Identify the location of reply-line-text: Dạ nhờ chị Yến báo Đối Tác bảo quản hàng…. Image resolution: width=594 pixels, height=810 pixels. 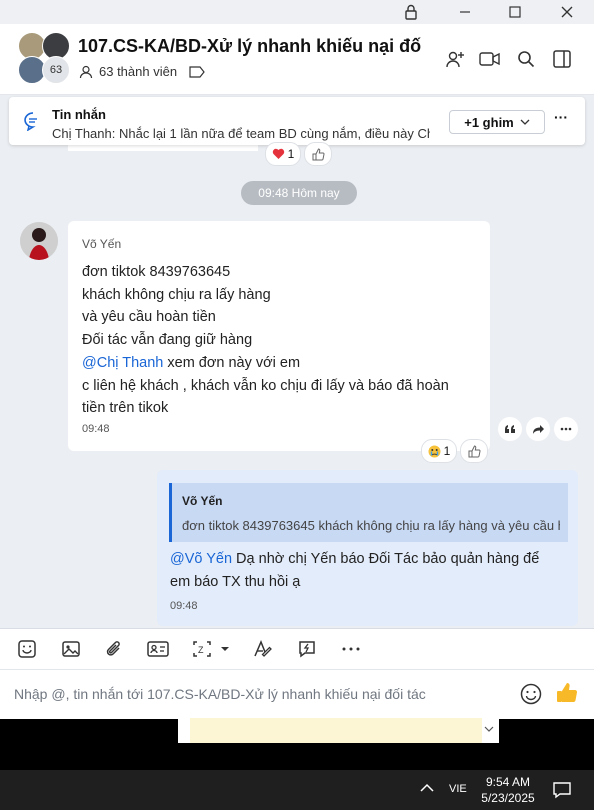
(386, 559).